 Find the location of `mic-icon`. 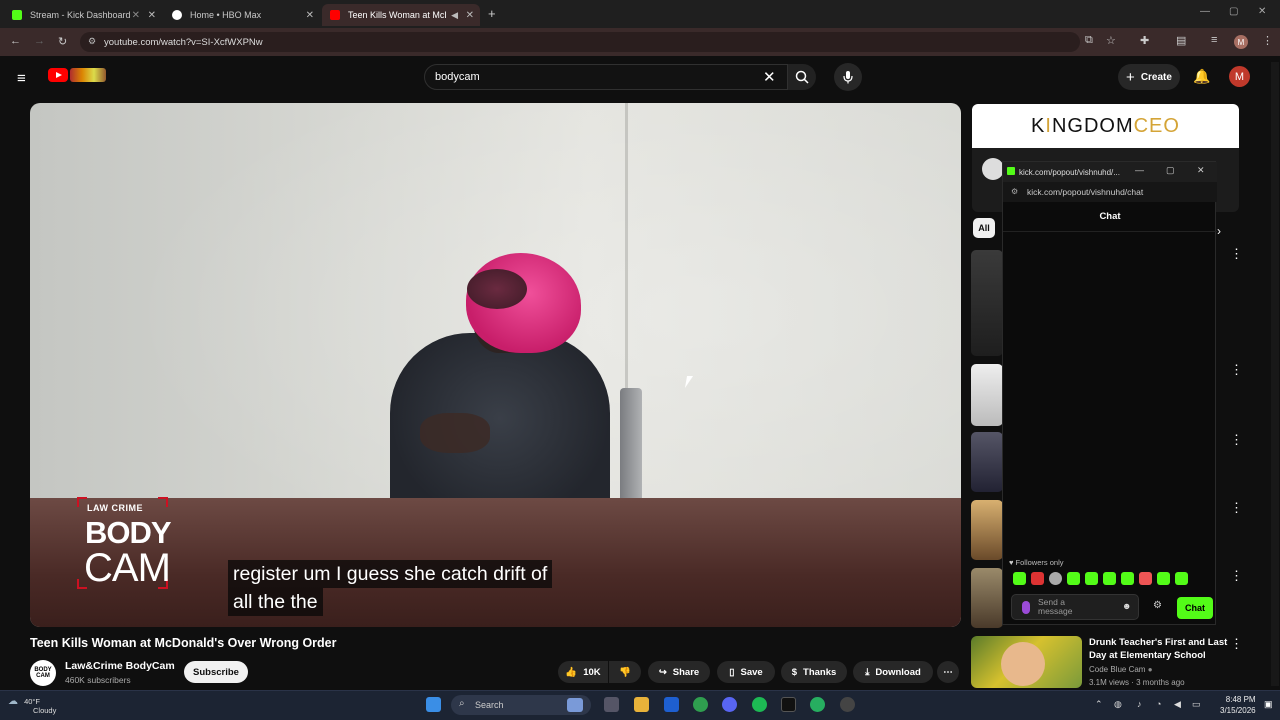

mic-icon is located at coordinates (1026, 607).